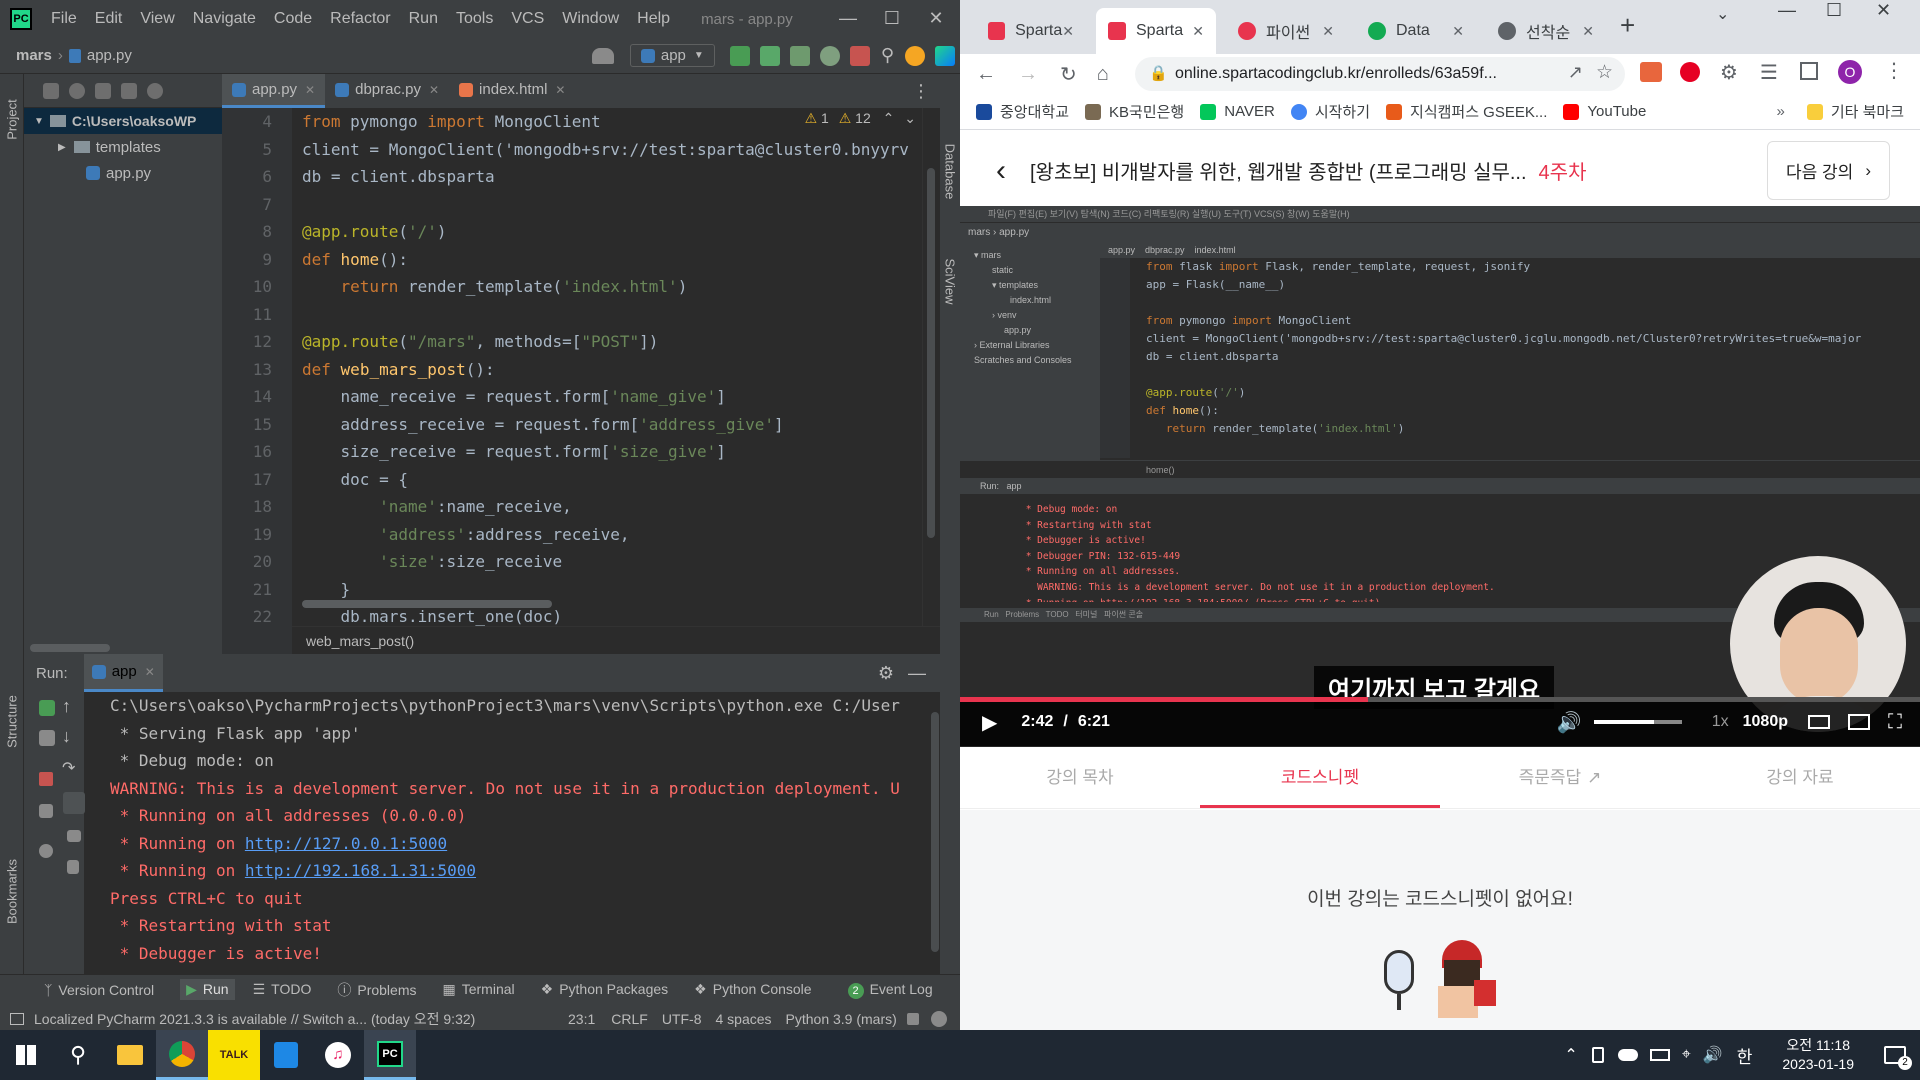 This screenshot has height=1080, width=1920. Describe the element at coordinates (1068, 74) in the screenshot. I see `reload-icon: ↻` at that location.